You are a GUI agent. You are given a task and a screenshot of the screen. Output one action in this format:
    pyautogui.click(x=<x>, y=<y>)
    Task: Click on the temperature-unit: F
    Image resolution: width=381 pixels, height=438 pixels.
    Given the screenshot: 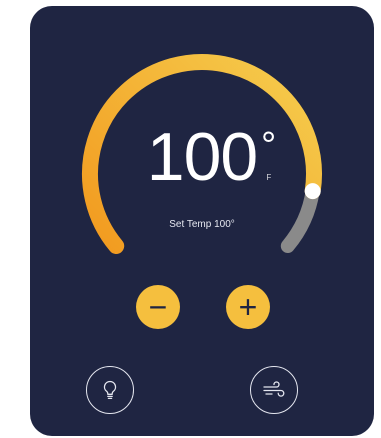 What is the action you would take?
    pyautogui.click(x=268, y=177)
    